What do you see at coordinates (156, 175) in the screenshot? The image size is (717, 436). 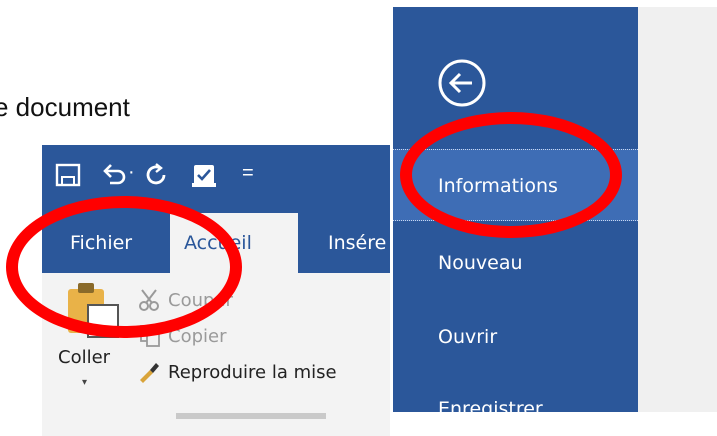 I see `redo-icon` at bounding box center [156, 175].